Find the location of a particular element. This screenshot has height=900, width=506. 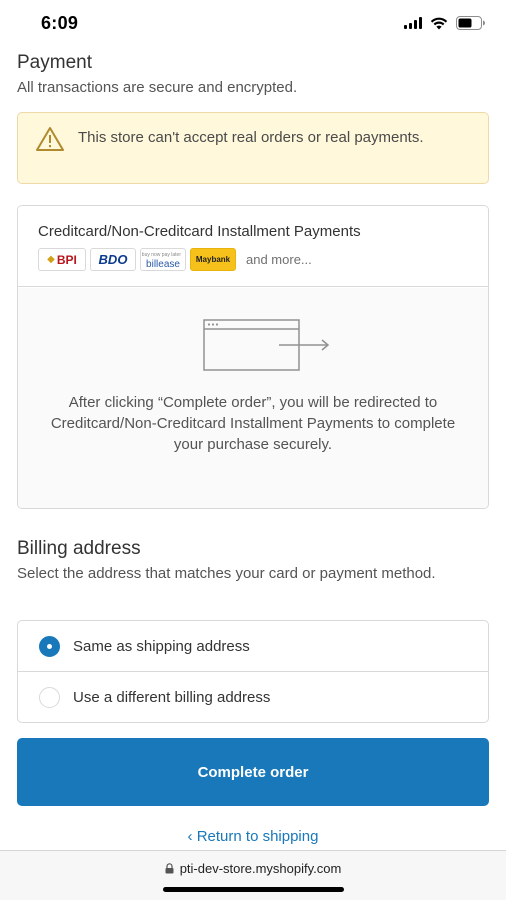

battery-icon is located at coordinates (470, 23).